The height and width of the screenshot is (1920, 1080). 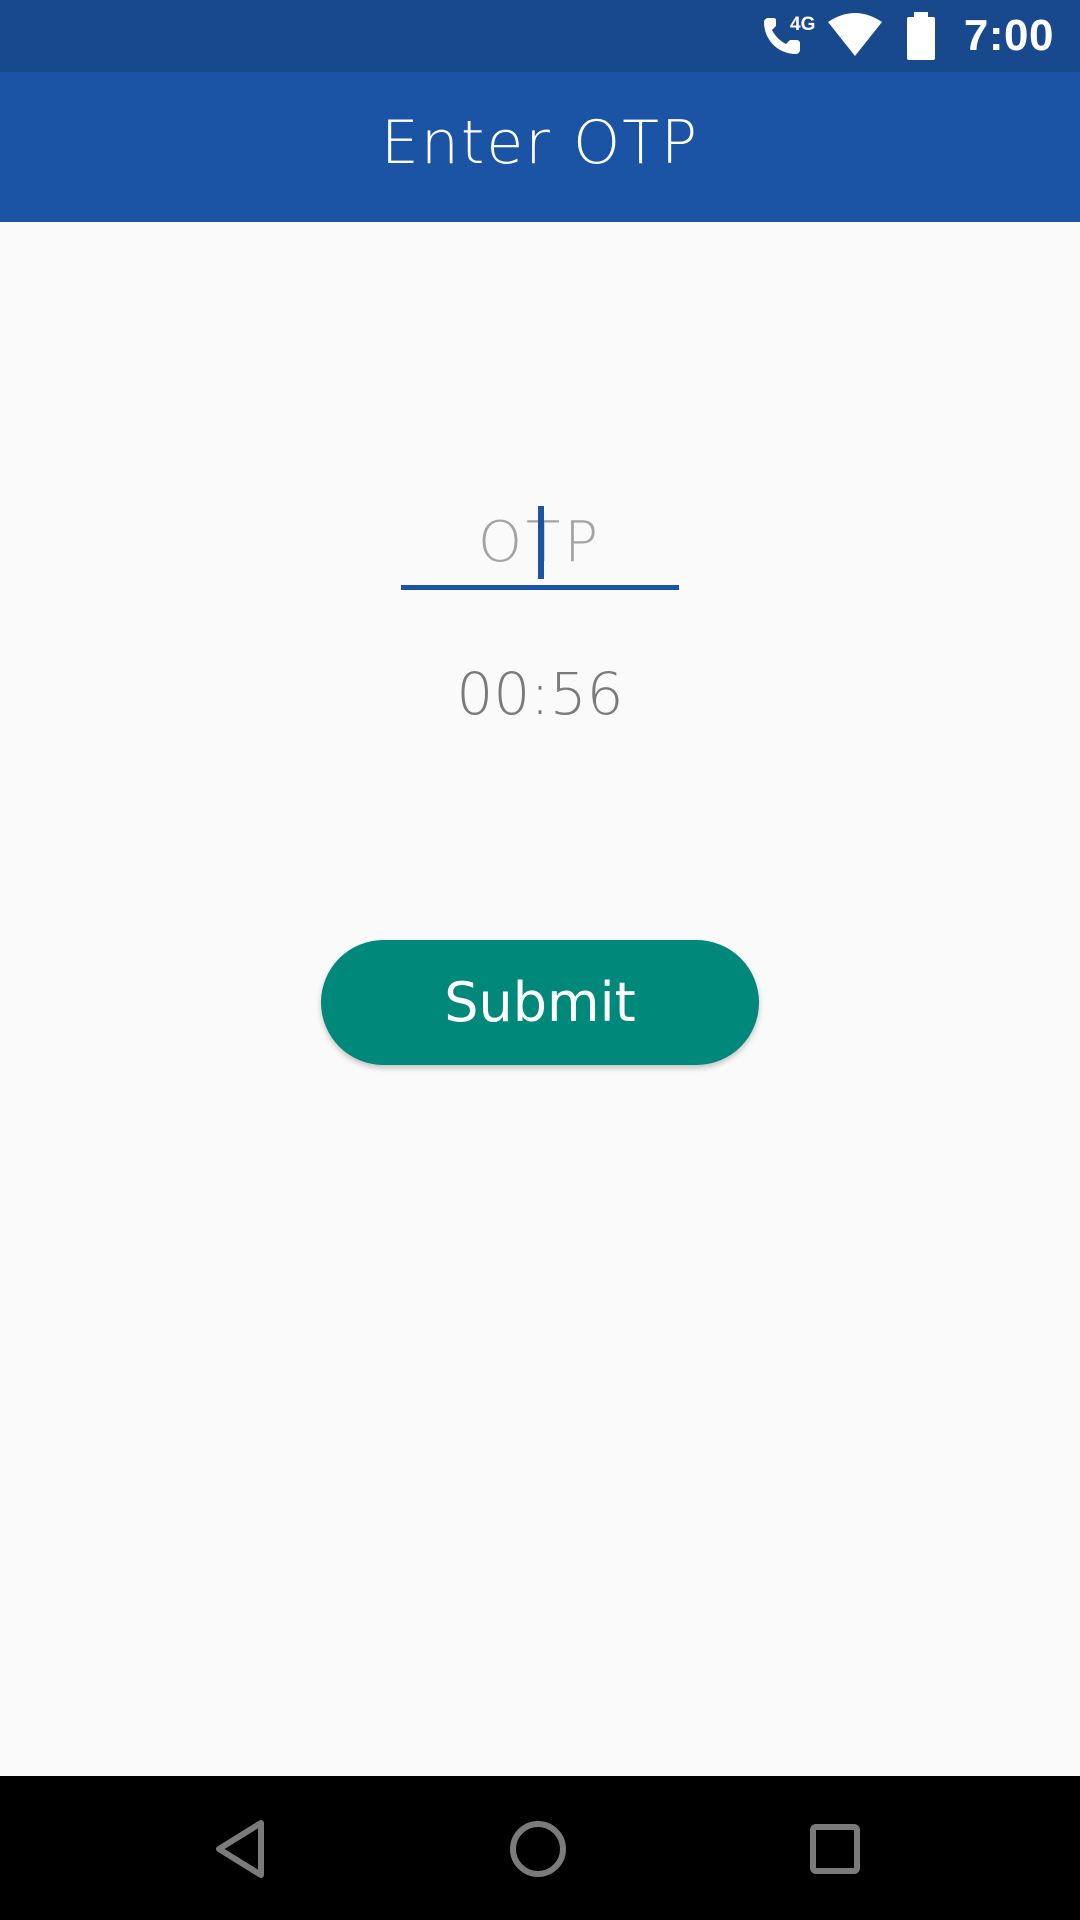 I want to click on text-cursor, so click(x=541, y=542).